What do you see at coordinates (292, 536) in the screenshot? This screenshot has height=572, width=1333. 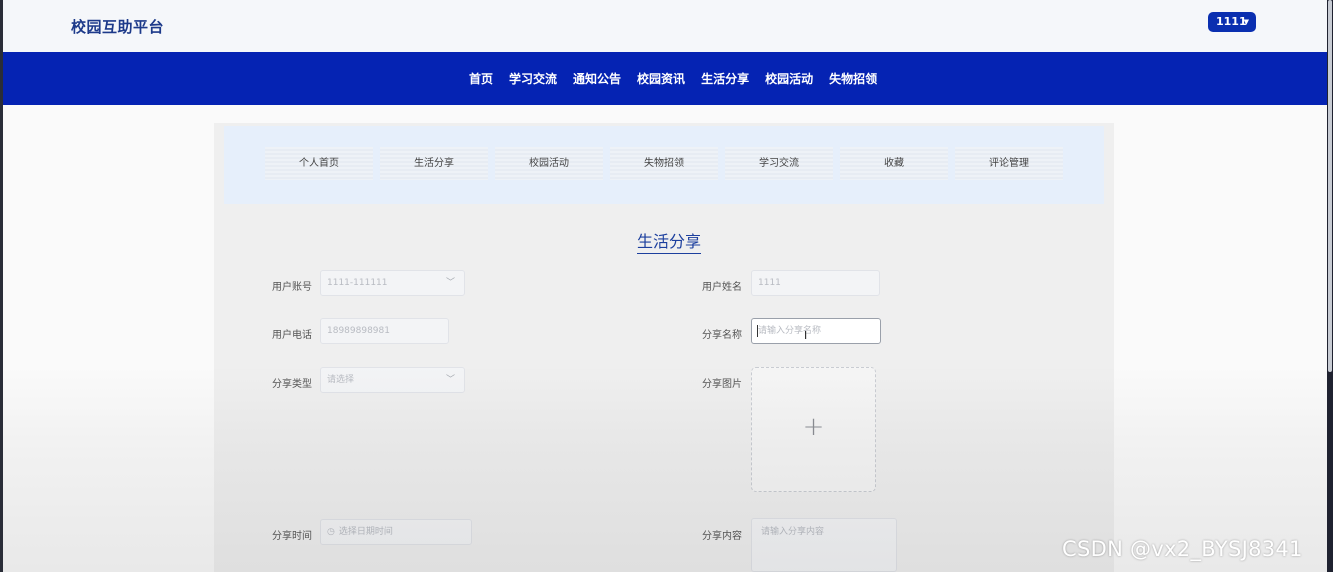 I see `share-time-label: 分享时间` at bounding box center [292, 536].